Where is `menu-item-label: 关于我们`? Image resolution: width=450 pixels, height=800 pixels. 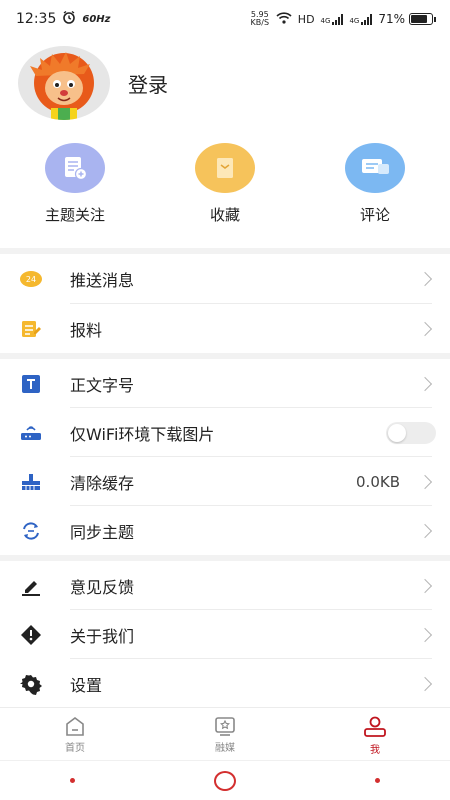
menu-item-label: 关于我们 is located at coordinates (102, 636).